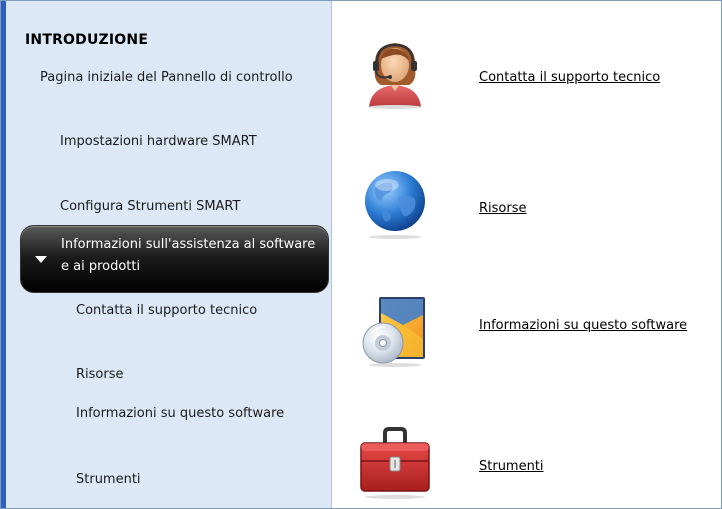  What do you see at coordinates (100, 375) in the screenshot?
I see `sidebar-subitem-resources: Risorse` at bounding box center [100, 375].